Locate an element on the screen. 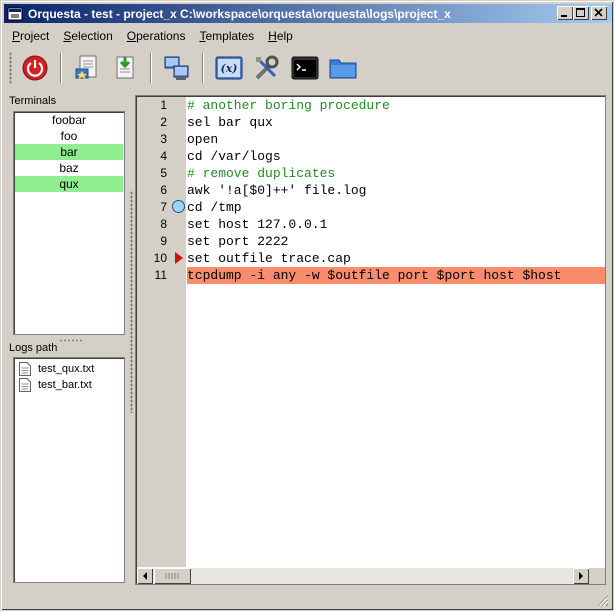  svg-text: (x) is located at coordinates (229, 68).